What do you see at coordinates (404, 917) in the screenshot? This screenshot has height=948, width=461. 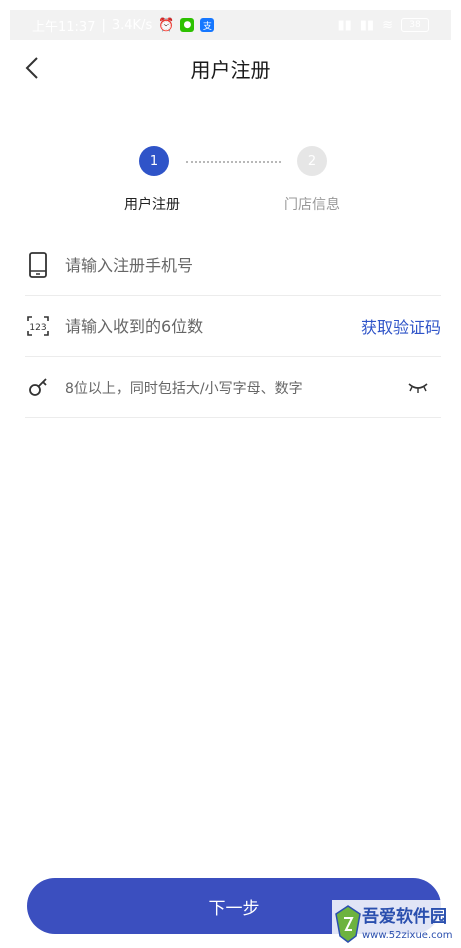 I see `watermark-title: 吾爱软件园` at bounding box center [404, 917].